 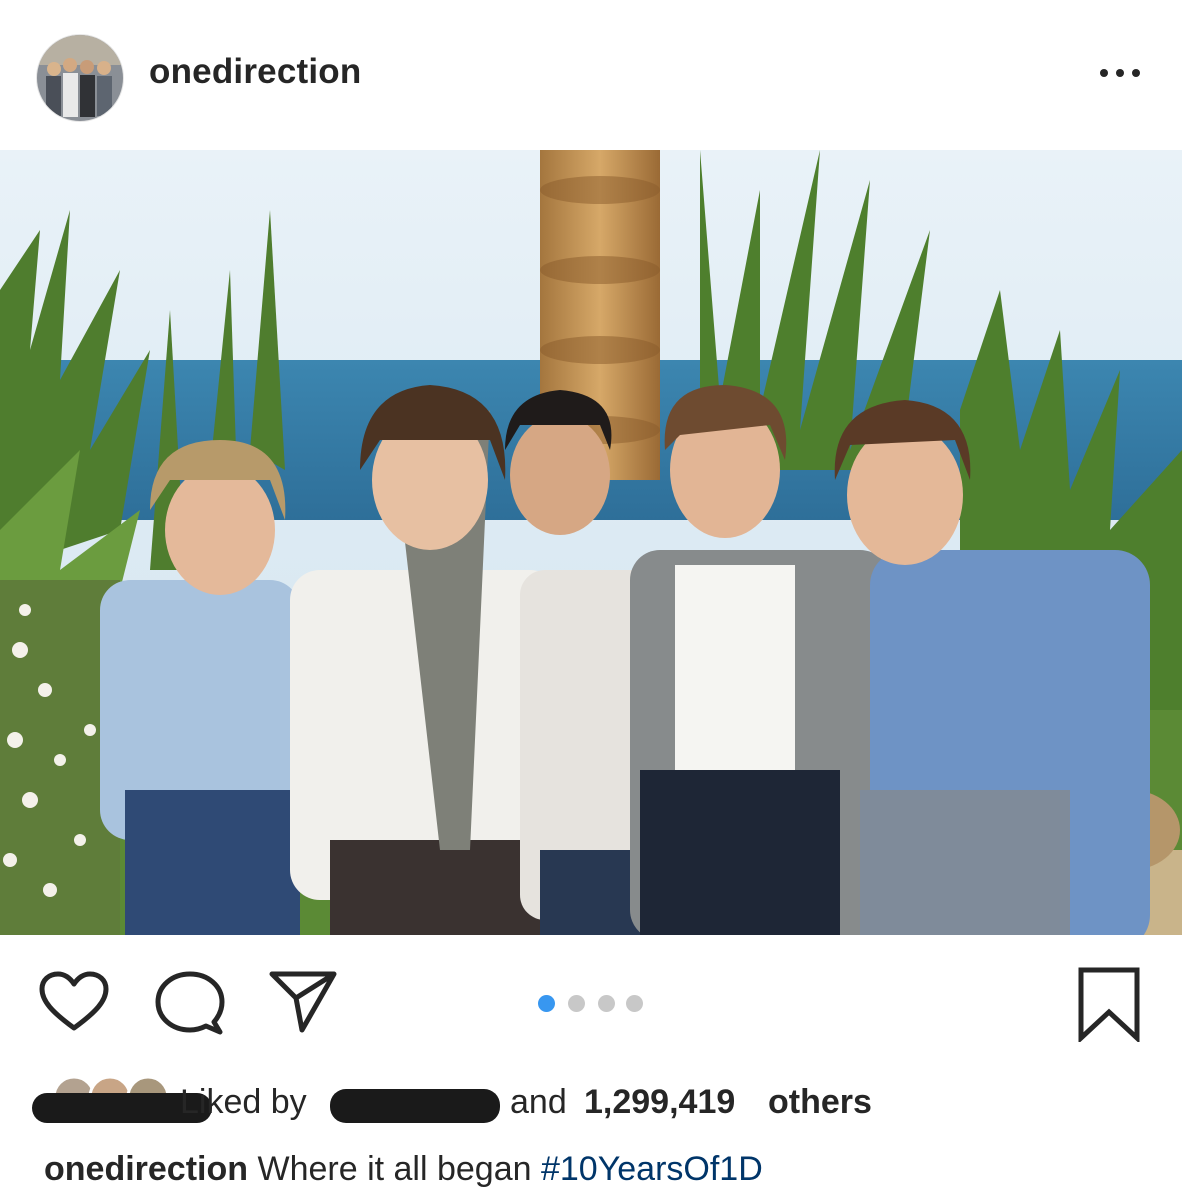 I want to click on save-button, so click(x=1109, y=1005).